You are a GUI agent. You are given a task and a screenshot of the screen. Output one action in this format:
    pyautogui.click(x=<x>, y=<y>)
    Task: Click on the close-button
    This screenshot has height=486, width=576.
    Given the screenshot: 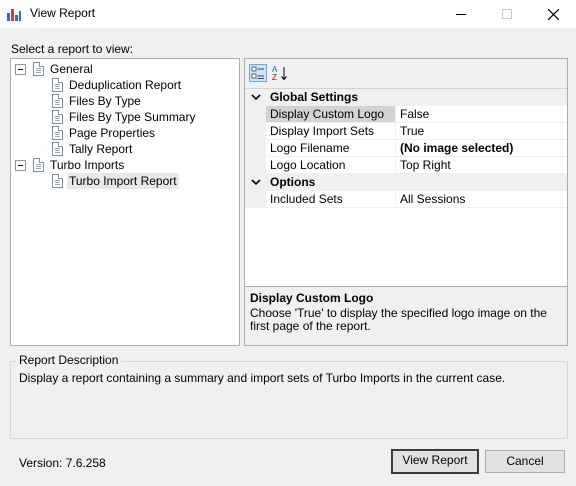 What is the action you would take?
    pyautogui.click(x=553, y=14)
    